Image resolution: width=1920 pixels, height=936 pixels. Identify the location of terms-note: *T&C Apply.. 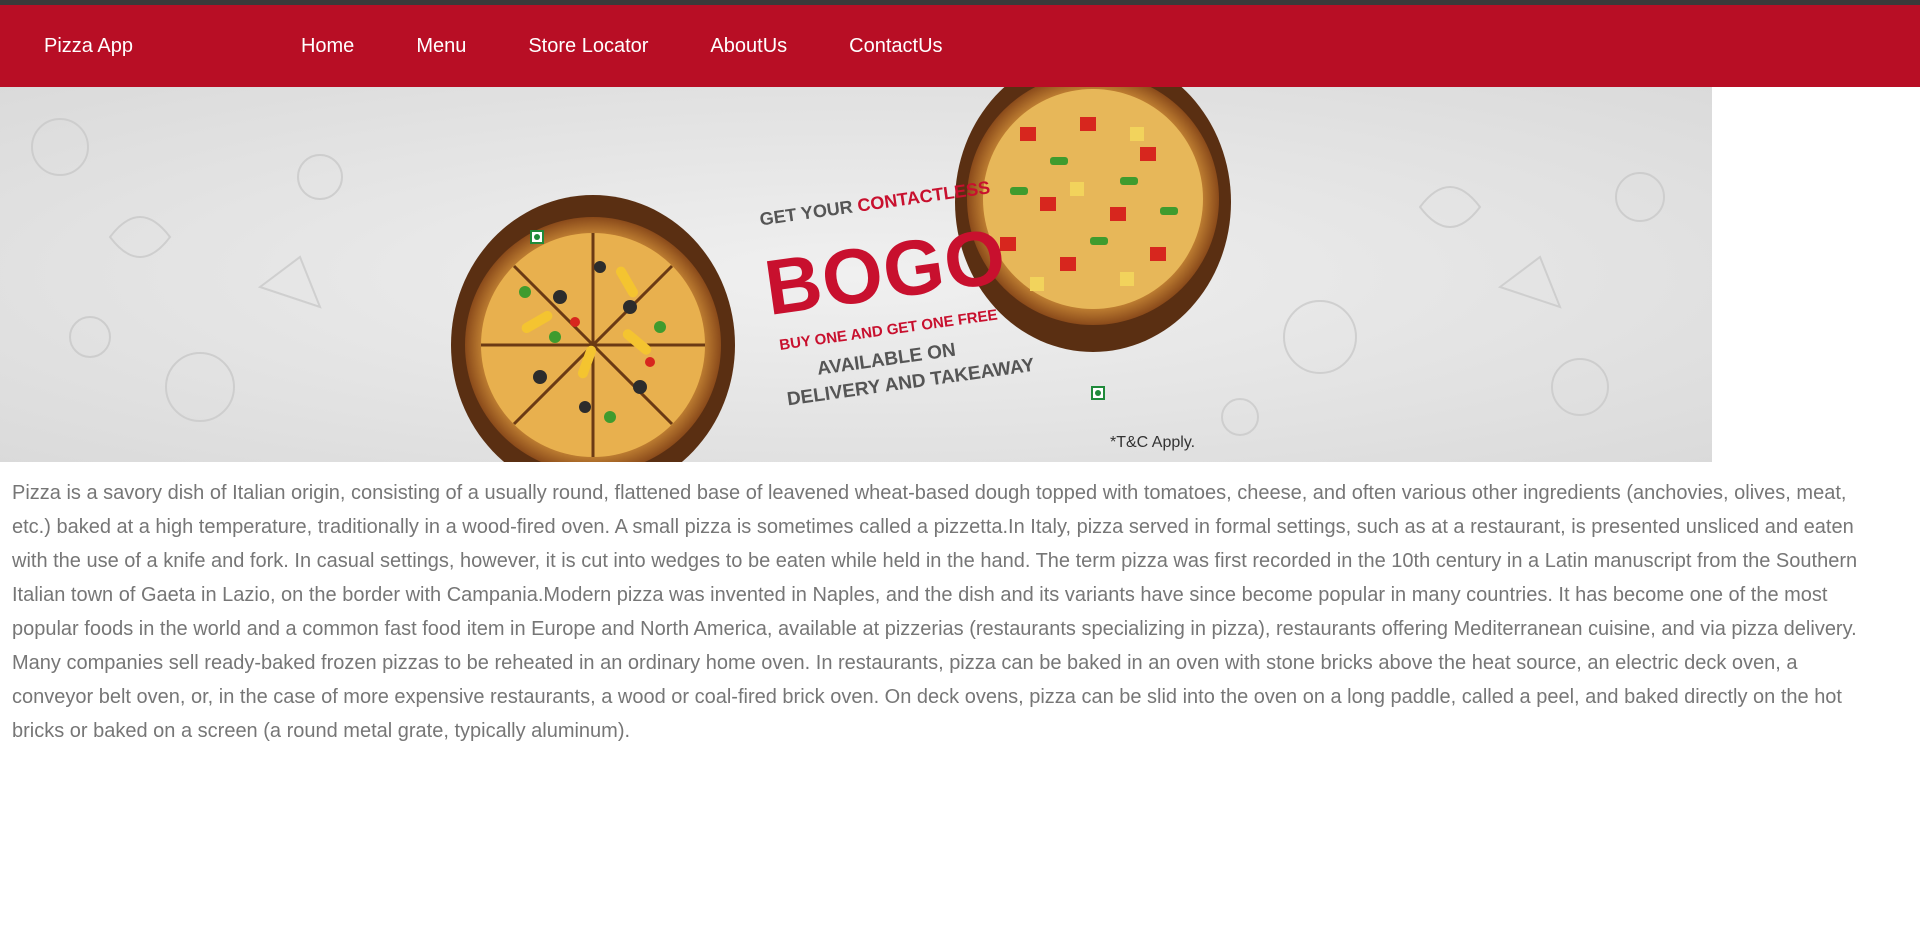
(1152, 442).